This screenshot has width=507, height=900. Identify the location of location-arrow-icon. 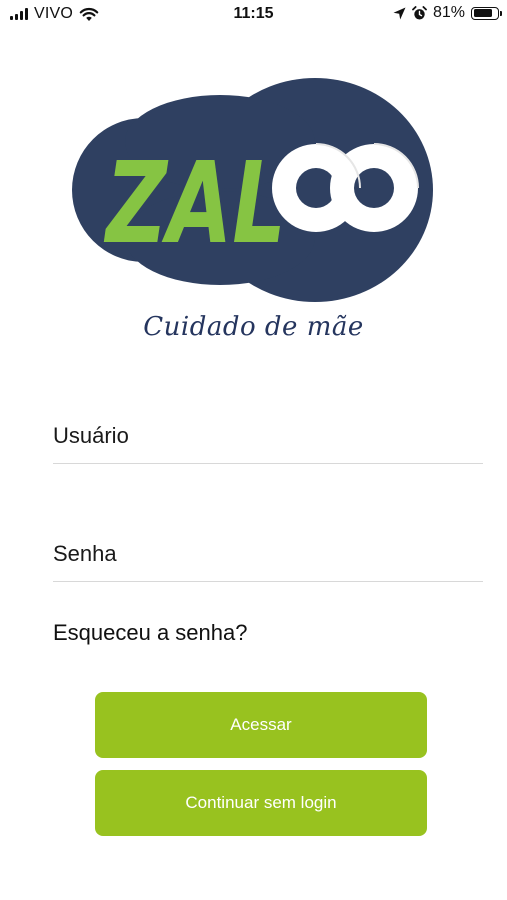
(399, 13).